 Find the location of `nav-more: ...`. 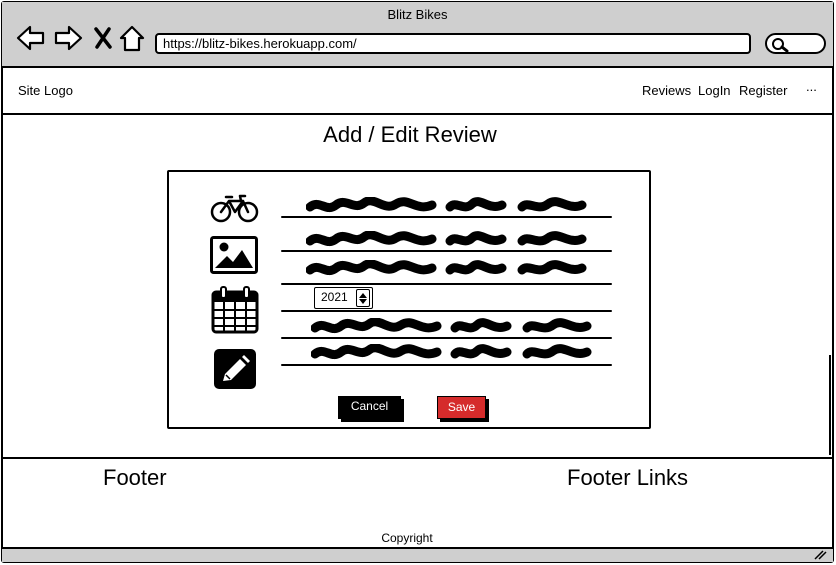

nav-more: ... is located at coordinates (811, 86).